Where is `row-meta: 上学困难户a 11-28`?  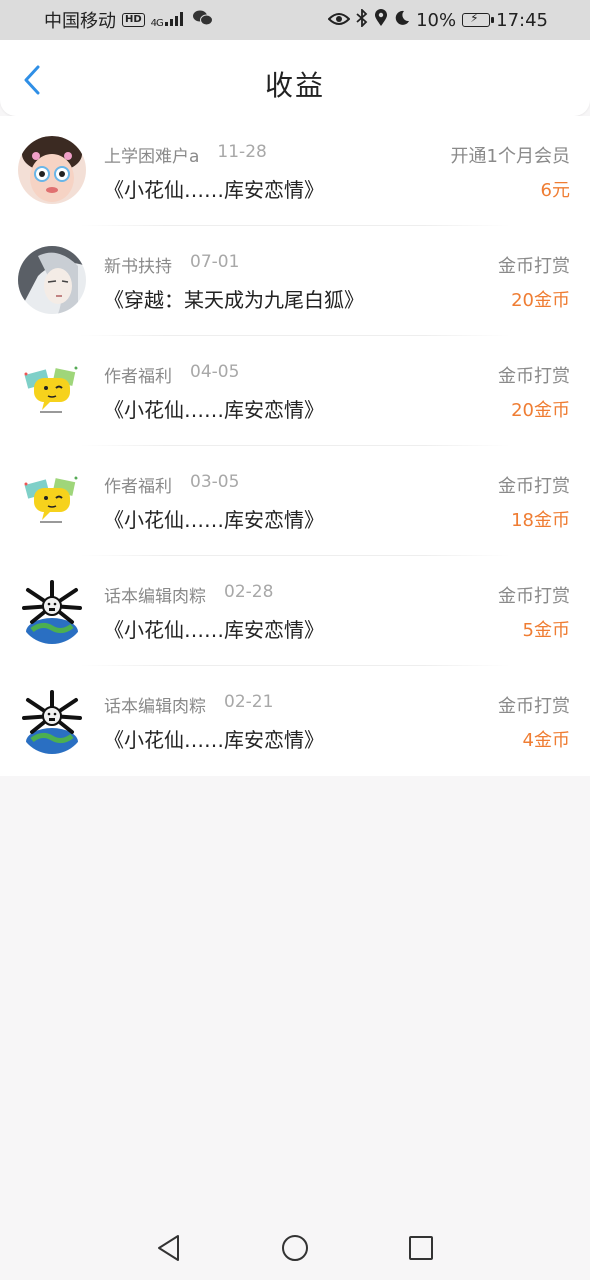
row-meta: 上学困难户a 11-28 is located at coordinates (185, 154).